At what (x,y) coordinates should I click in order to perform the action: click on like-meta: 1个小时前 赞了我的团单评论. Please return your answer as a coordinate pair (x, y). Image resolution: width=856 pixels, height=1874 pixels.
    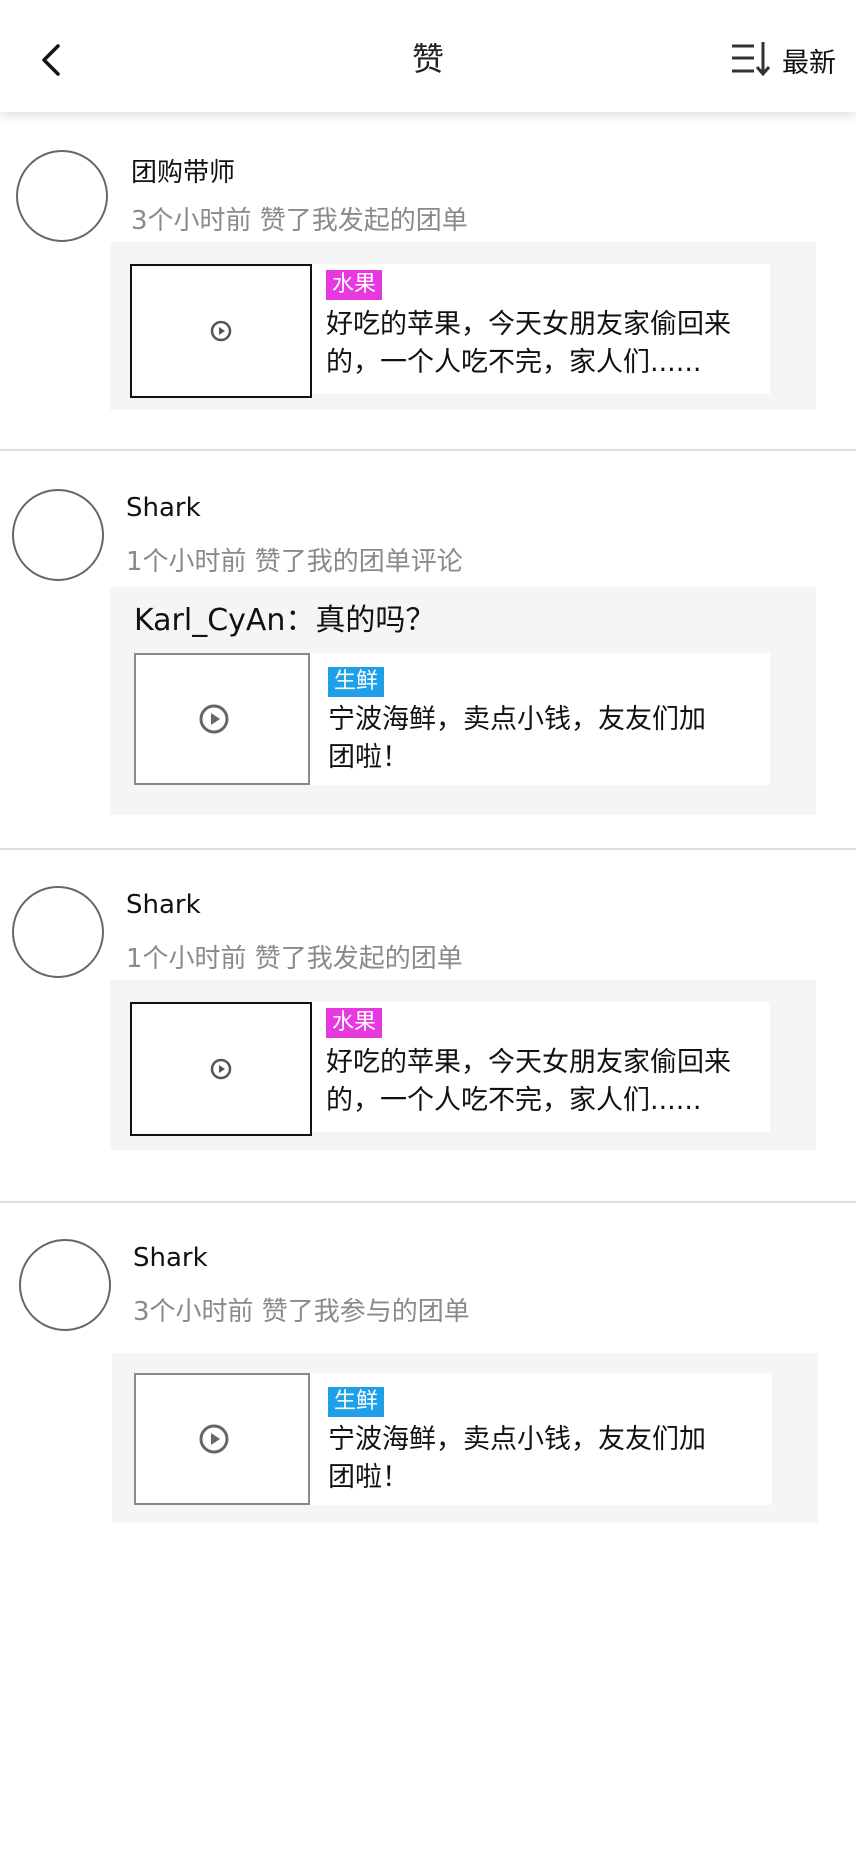
    Looking at the image, I should click on (294, 562).